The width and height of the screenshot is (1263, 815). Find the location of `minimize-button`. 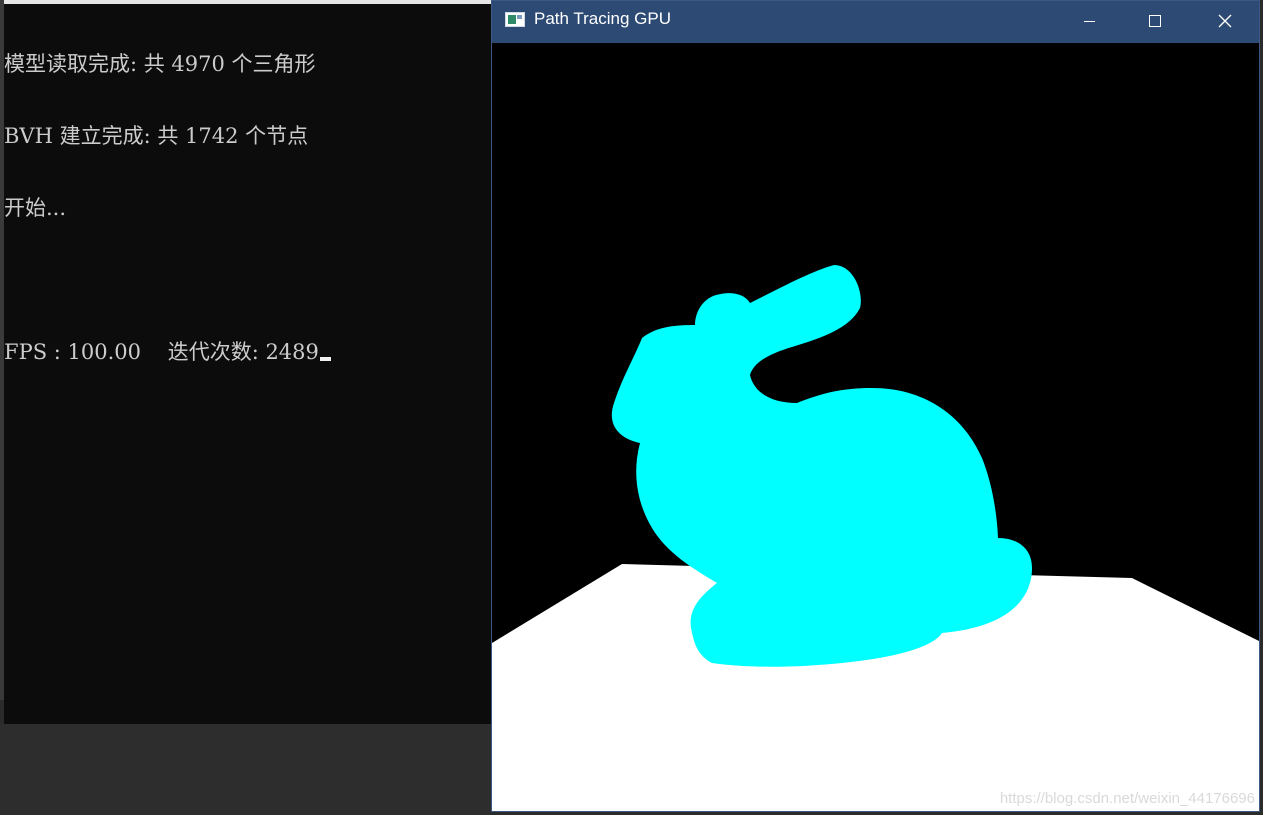

minimize-button is located at coordinates (1089, 21).